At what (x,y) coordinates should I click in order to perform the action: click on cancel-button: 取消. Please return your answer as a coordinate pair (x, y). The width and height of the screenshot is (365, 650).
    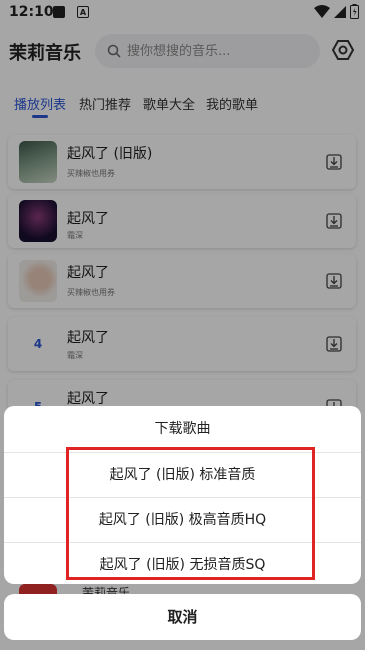
    Looking at the image, I should click on (182, 617).